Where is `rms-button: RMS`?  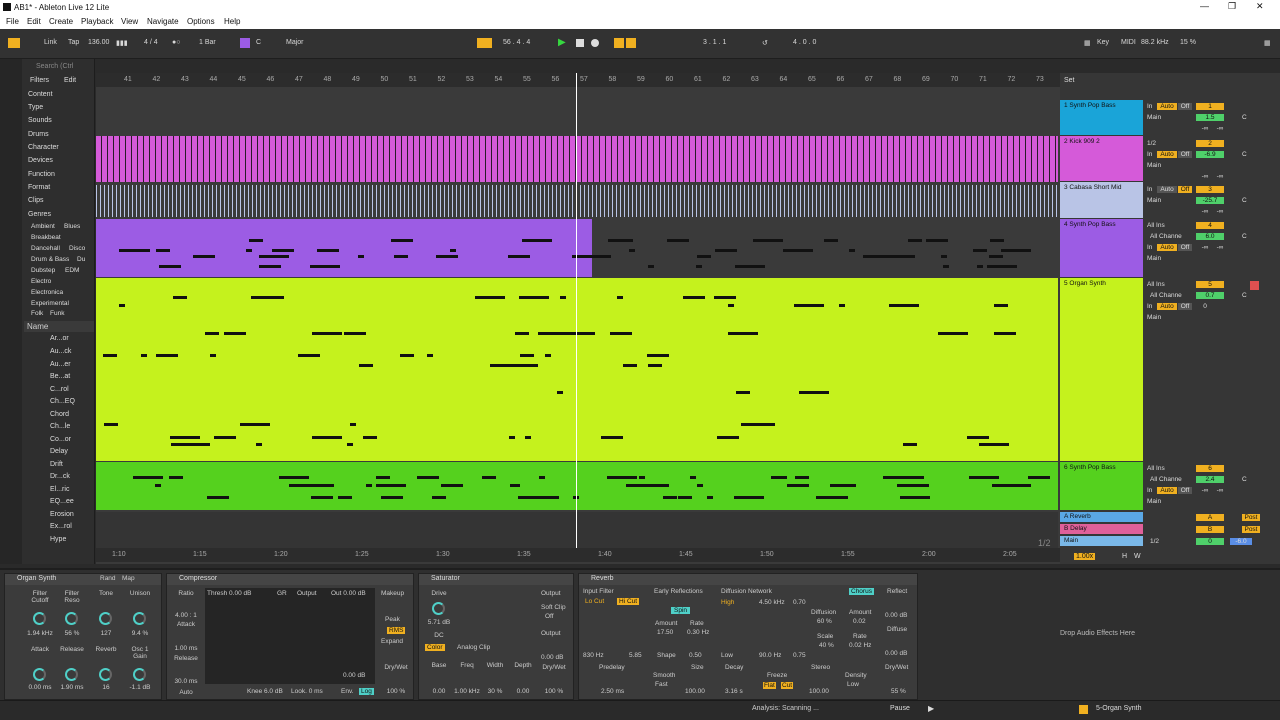 rms-button: RMS is located at coordinates (396, 630).